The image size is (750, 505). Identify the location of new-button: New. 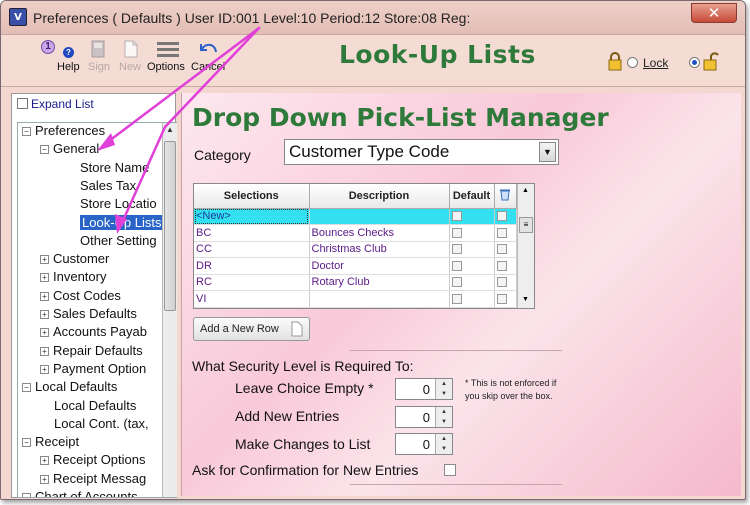
(130, 67).